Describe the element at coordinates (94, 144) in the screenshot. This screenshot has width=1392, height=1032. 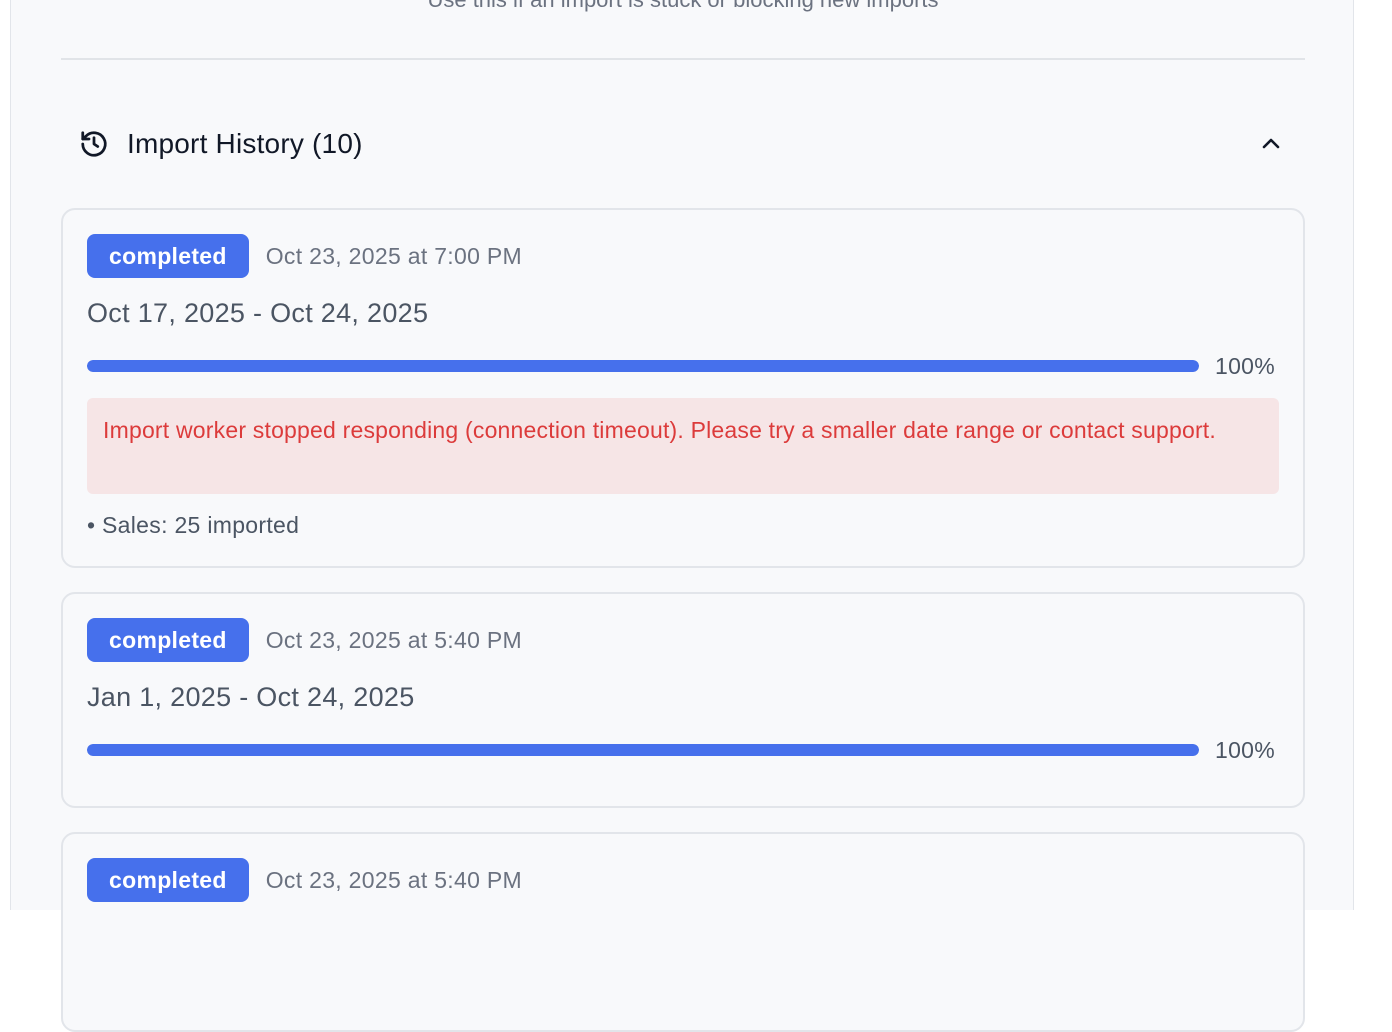
I see `history-icon` at that location.